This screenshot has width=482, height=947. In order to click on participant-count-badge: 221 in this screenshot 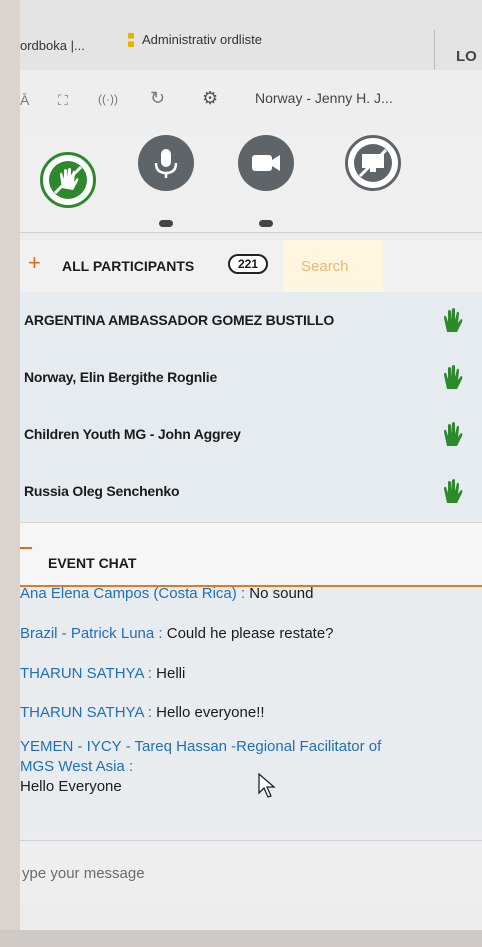, I will do `click(248, 264)`.